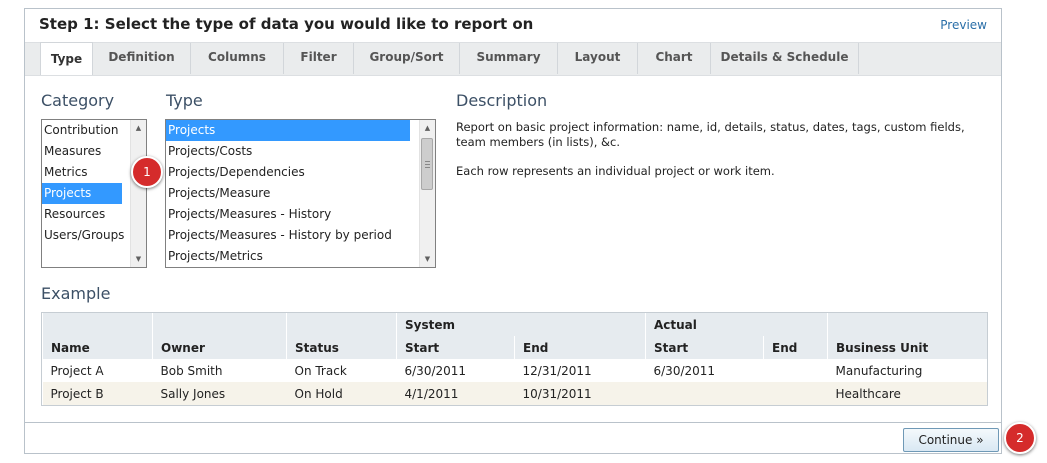 The height and width of the screenshot is (463, 1047). Describe the element at coordinates (147, 172) in the screenshot. I see `callout-badge-1: 1` at that location.